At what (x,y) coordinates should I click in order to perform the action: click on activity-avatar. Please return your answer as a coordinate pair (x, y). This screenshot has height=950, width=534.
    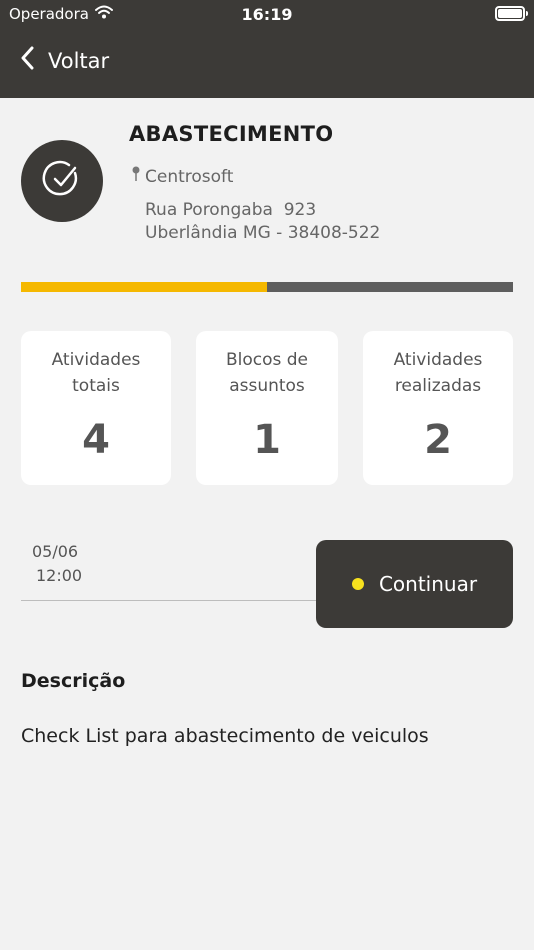
    Looking at the image, I should click on (62, 181).